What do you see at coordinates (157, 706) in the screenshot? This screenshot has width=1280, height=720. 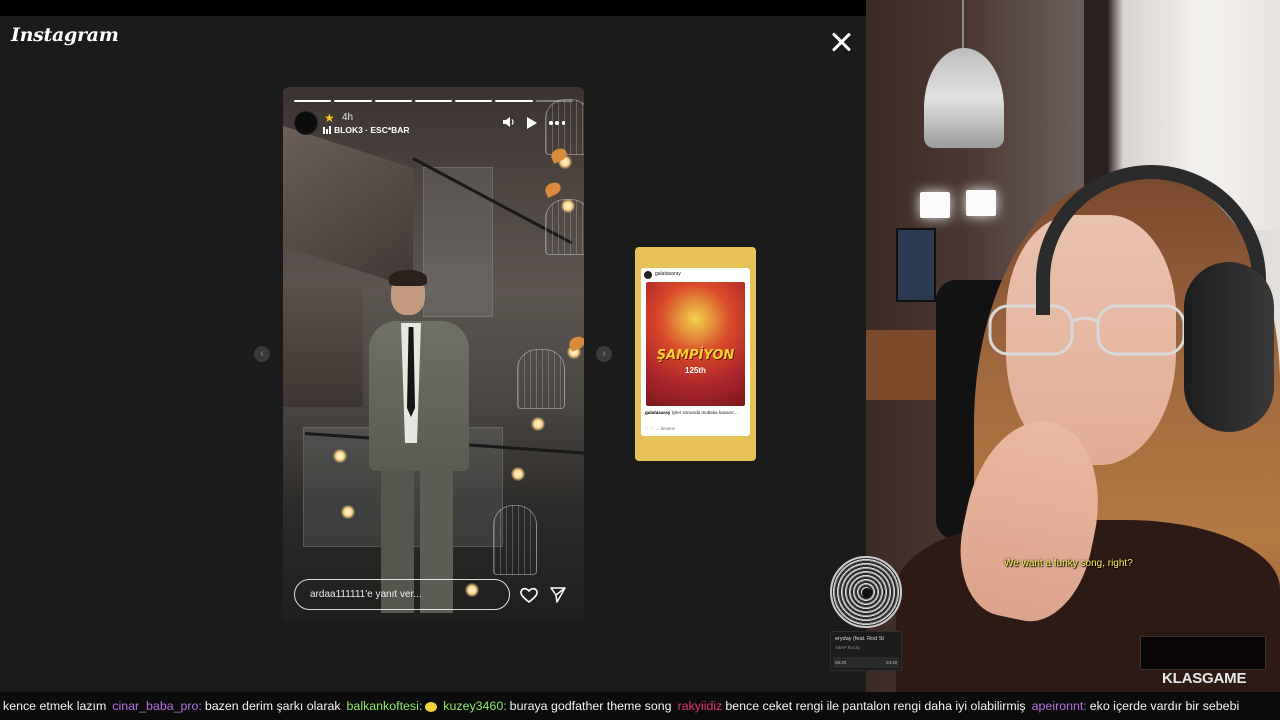 I see `chat-username: cinar_baba_pro:` at bounding box center [157, 706].